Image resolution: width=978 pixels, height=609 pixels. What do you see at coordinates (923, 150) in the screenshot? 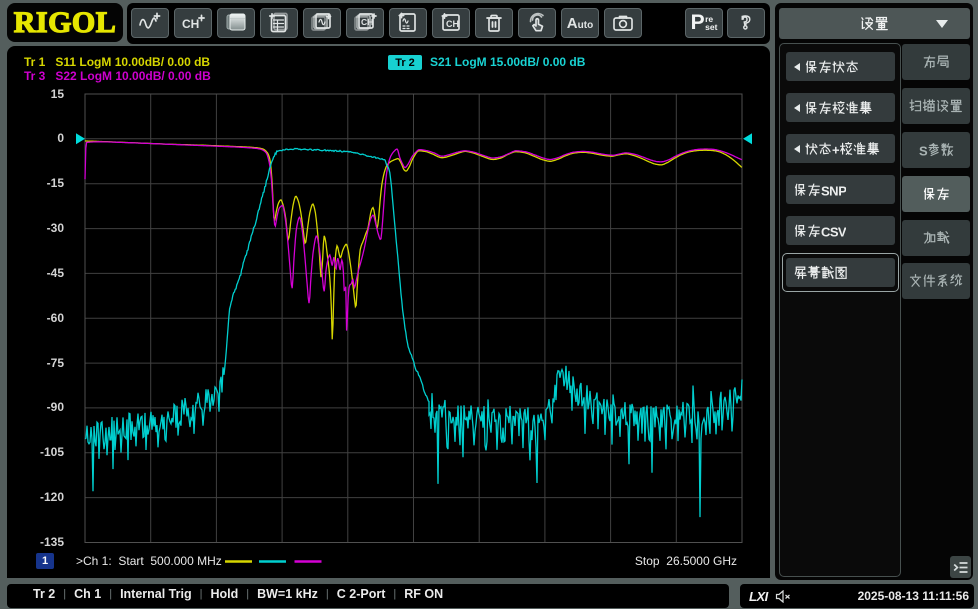
I see `svg-text: S` at bounding box center [923, 150].